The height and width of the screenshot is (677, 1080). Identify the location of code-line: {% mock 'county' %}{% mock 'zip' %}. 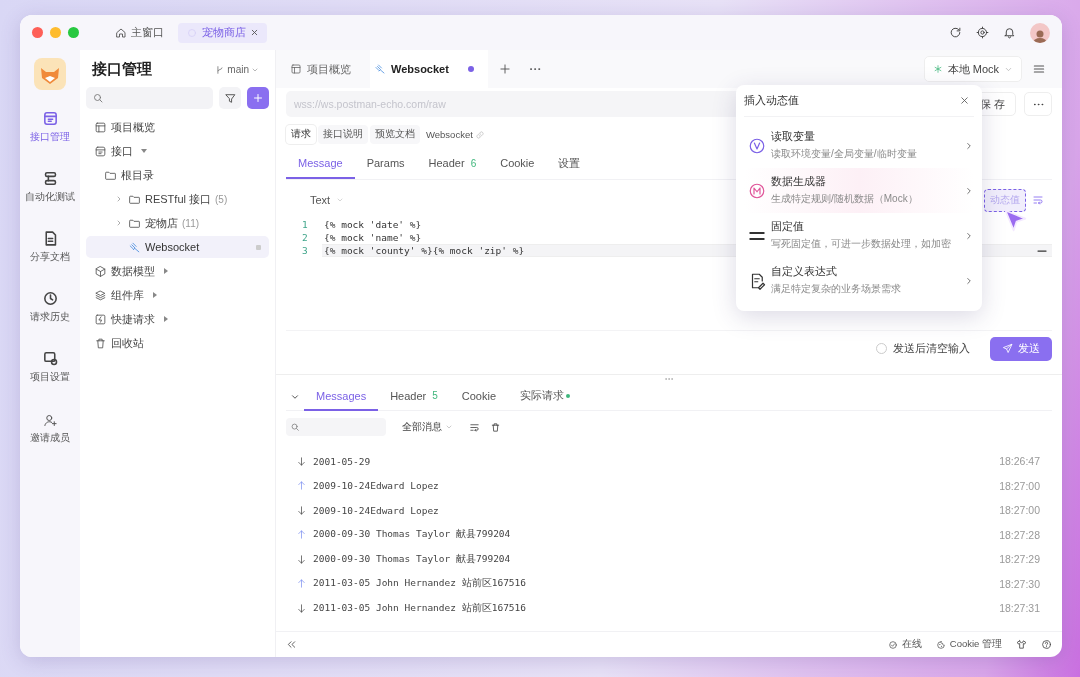
(424, 250).